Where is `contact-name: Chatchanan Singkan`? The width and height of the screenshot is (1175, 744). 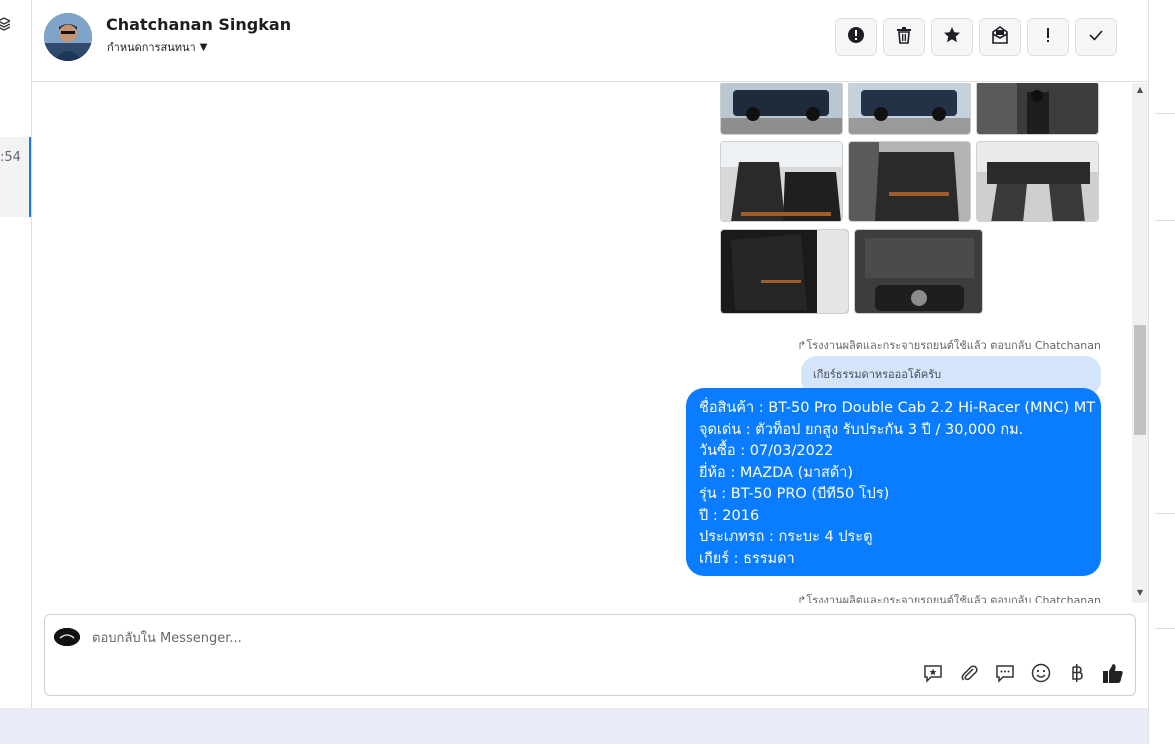 contact-name: Chatchanan Singkan is located at coordinates (198, 24).